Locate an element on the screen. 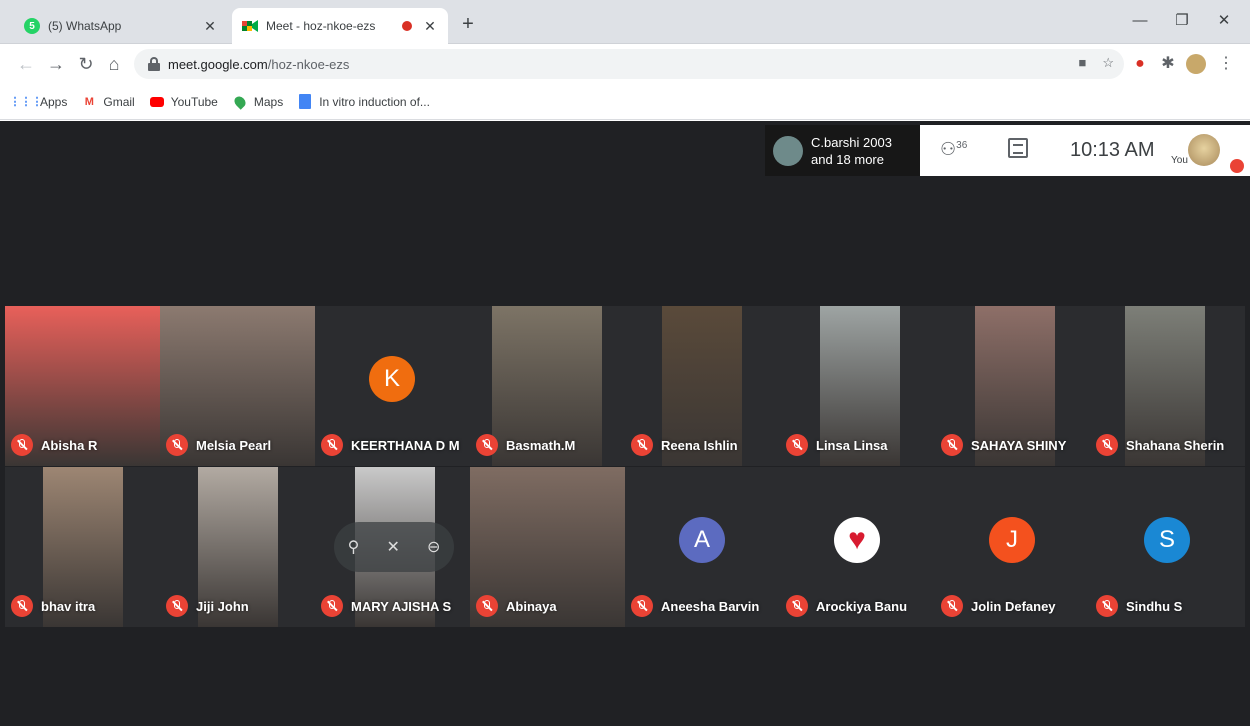 Image resolution: width=1250 pixels, height=726 pixels. participant-label: Sindhu S is located at coordinates (1139, 606).